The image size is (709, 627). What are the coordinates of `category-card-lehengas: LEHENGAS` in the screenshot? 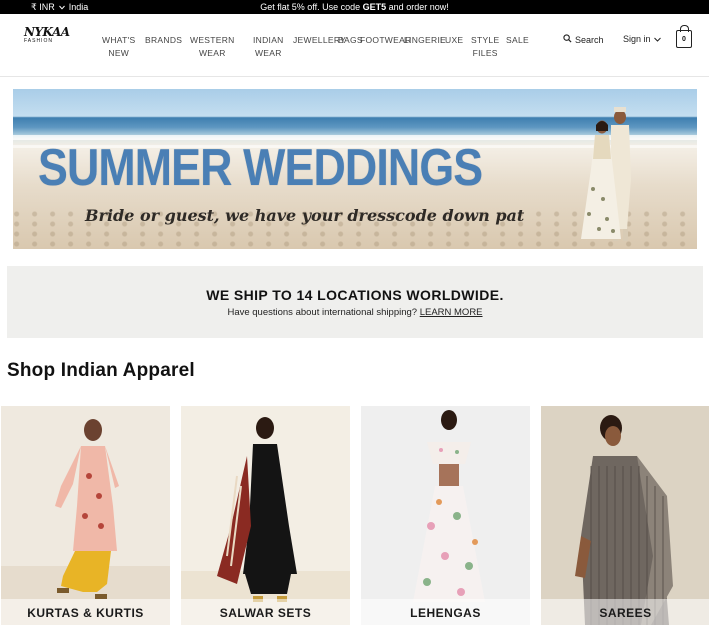 It's located at (445, 515).